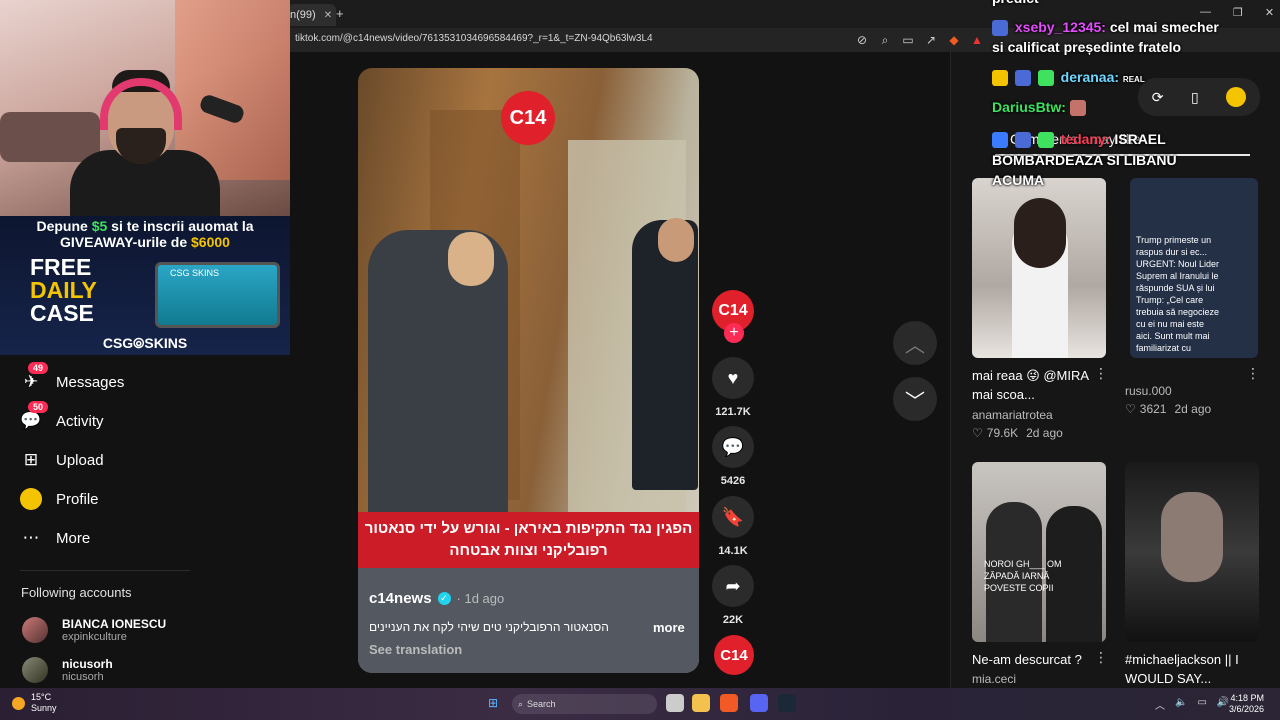 This screenshot has height=720, width=1280. What do you see at coordinates (1223, 704) in the screenshot?
I see `volume-icon: 🔊` at bounding box center [1223, 704].